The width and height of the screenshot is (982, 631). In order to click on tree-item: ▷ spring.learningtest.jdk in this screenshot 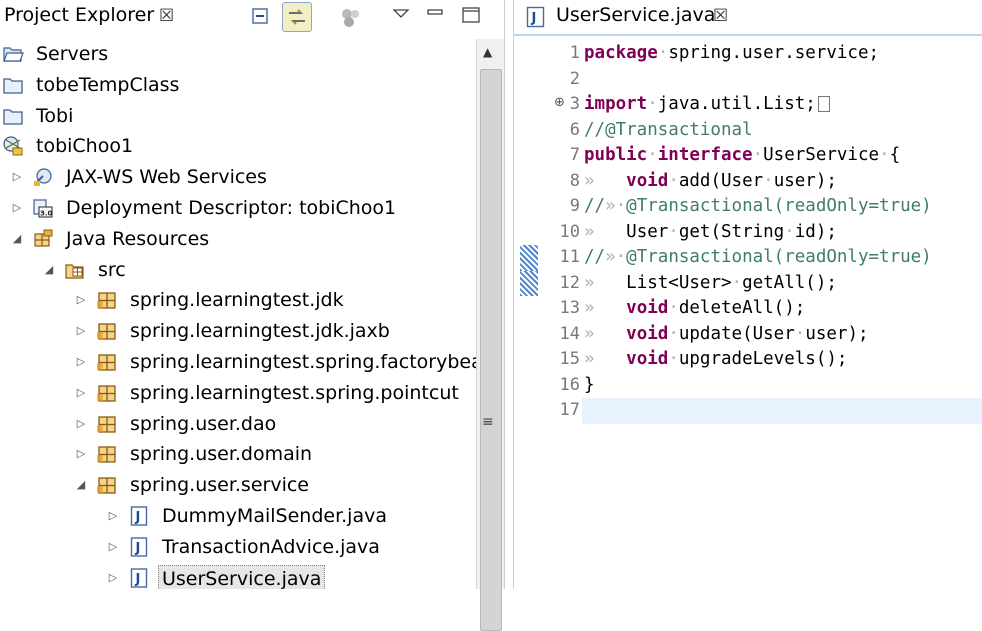, I will do `click(238, 300)`.